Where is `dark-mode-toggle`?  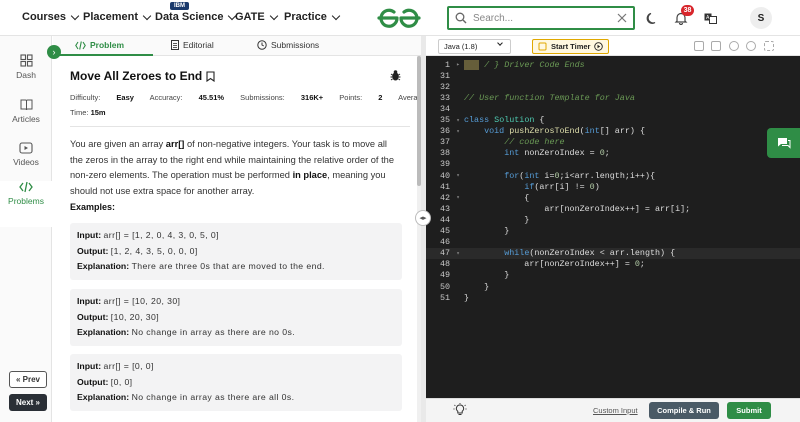 dark-mode-toggle is located at coordinates (652, 18).